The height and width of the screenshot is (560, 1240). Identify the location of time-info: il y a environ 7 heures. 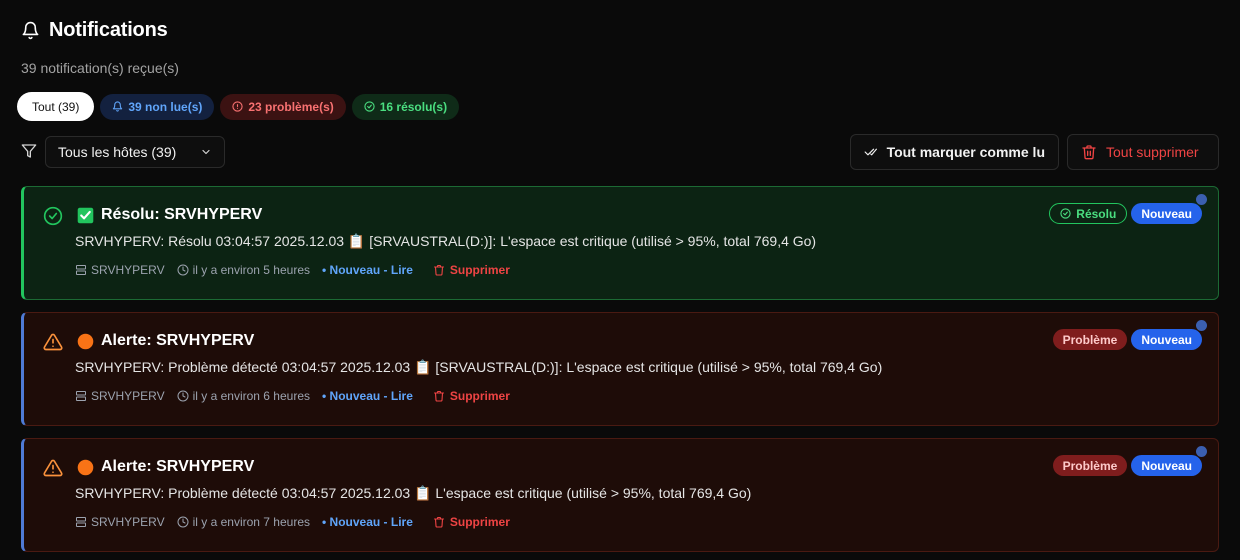
(243, 522).